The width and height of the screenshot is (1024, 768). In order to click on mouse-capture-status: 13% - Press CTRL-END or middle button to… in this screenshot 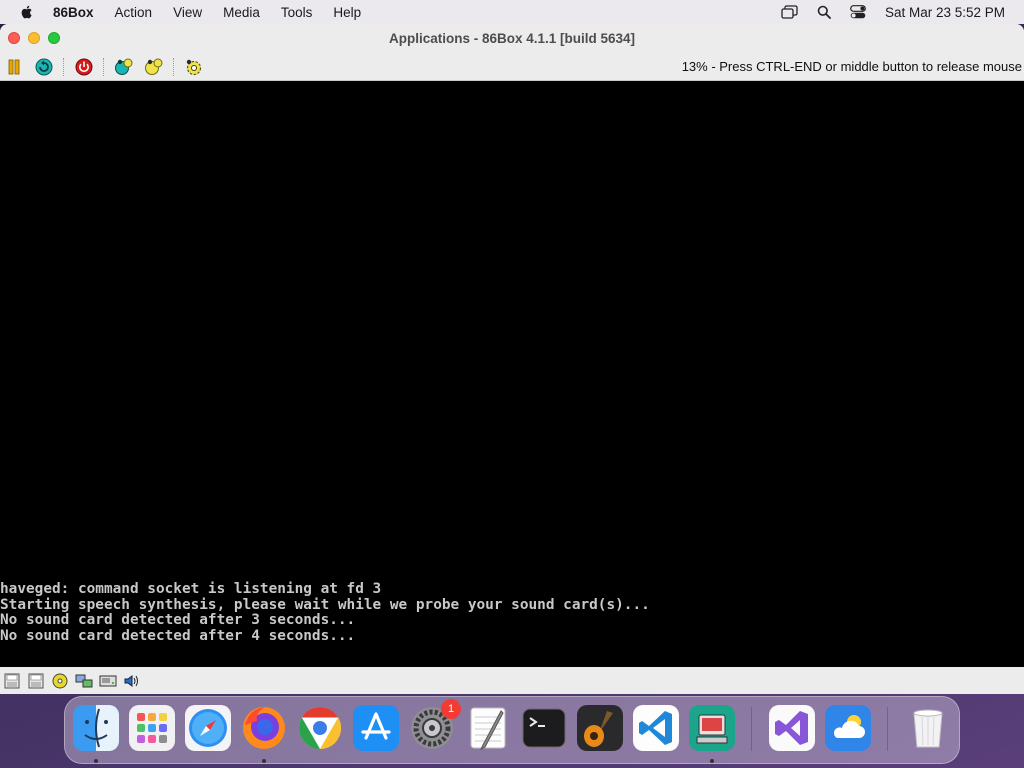, I will do `click(851, 66)`.